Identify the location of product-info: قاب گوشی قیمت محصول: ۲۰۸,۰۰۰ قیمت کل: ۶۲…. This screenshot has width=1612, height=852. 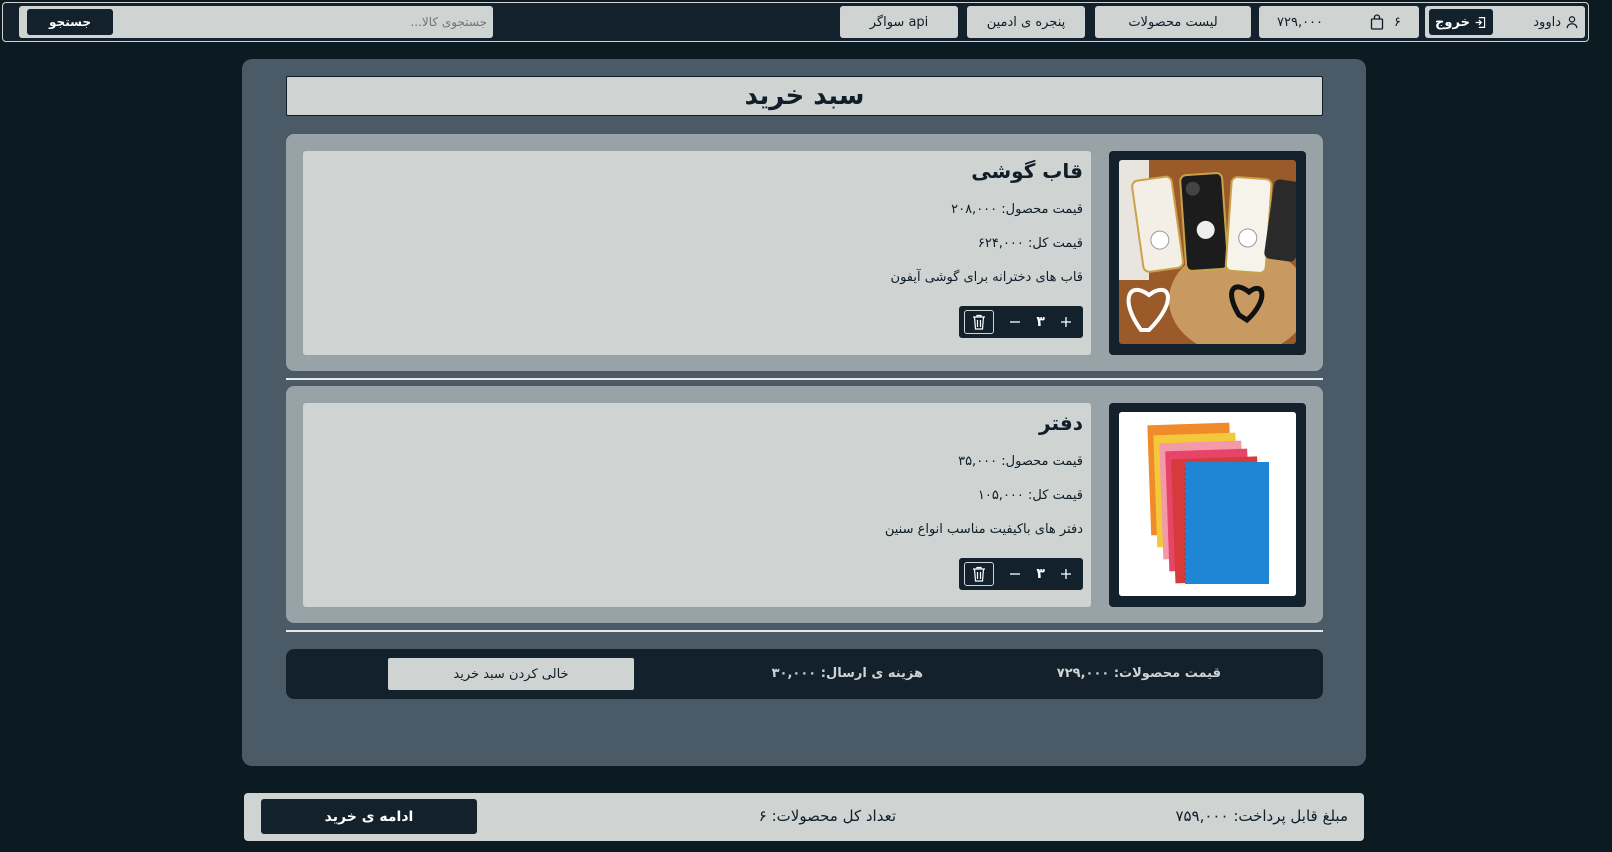
(697, 253).